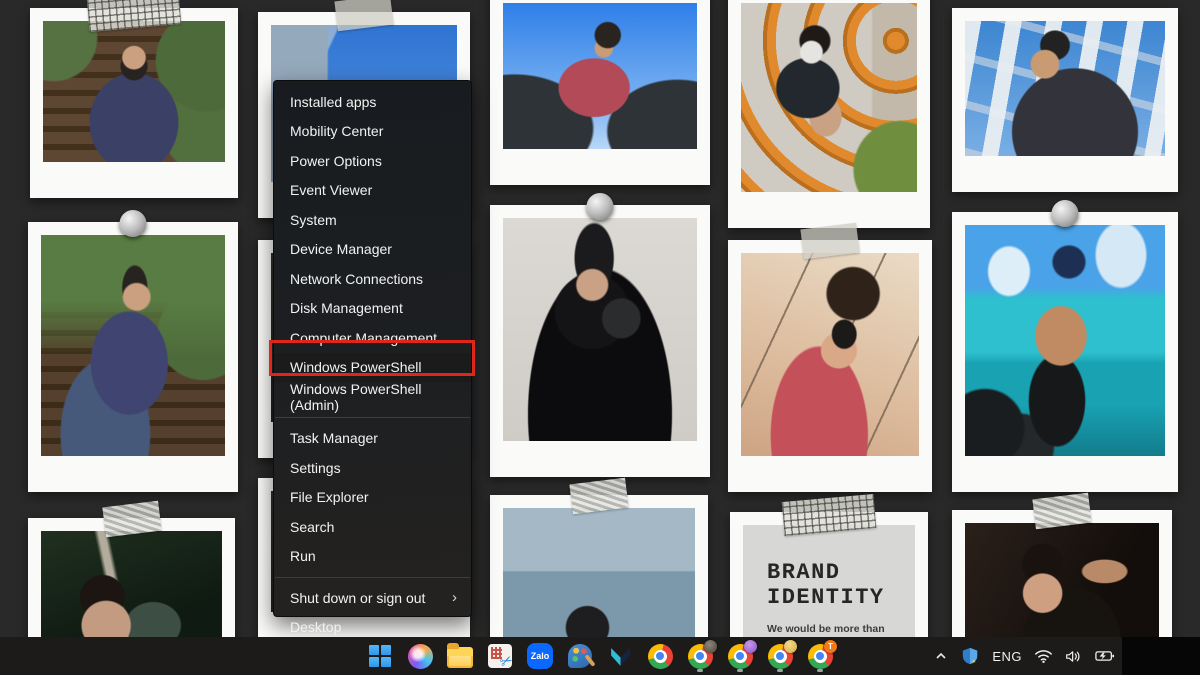 This screenshot has height=675, width=1200. What do you see at coordinates (830, 646) in the screenshot?
I see `chrome-profile-badge: T` at bounding box center [830, 646].